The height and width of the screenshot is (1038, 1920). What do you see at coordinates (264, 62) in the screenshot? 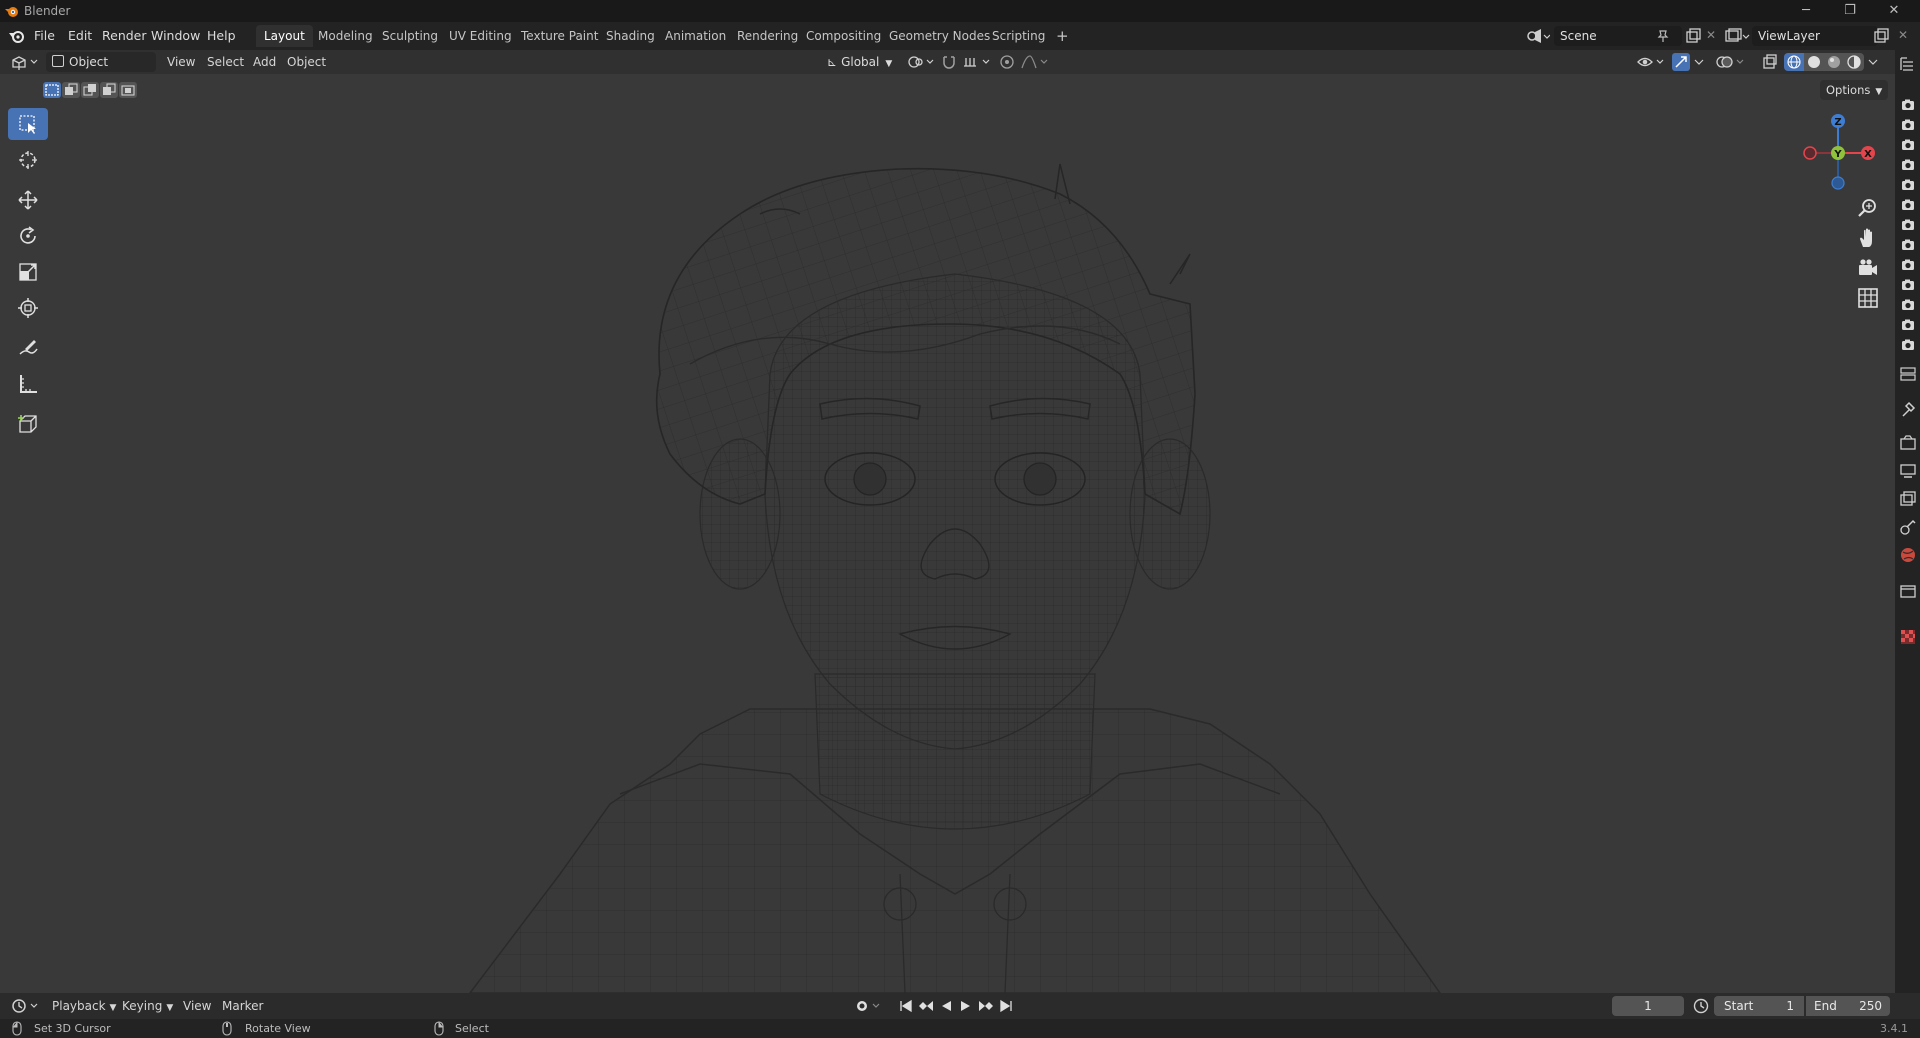
I see `header-menu-add: Add` at bounding box center [264, 62].